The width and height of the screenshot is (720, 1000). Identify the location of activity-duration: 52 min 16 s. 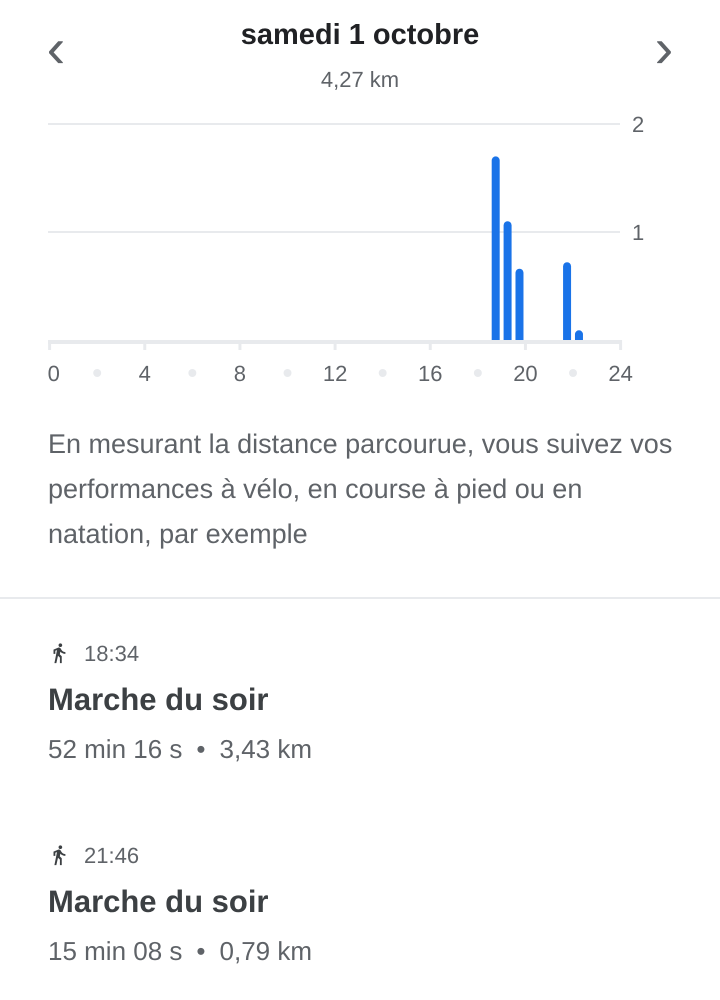
(115, 749).